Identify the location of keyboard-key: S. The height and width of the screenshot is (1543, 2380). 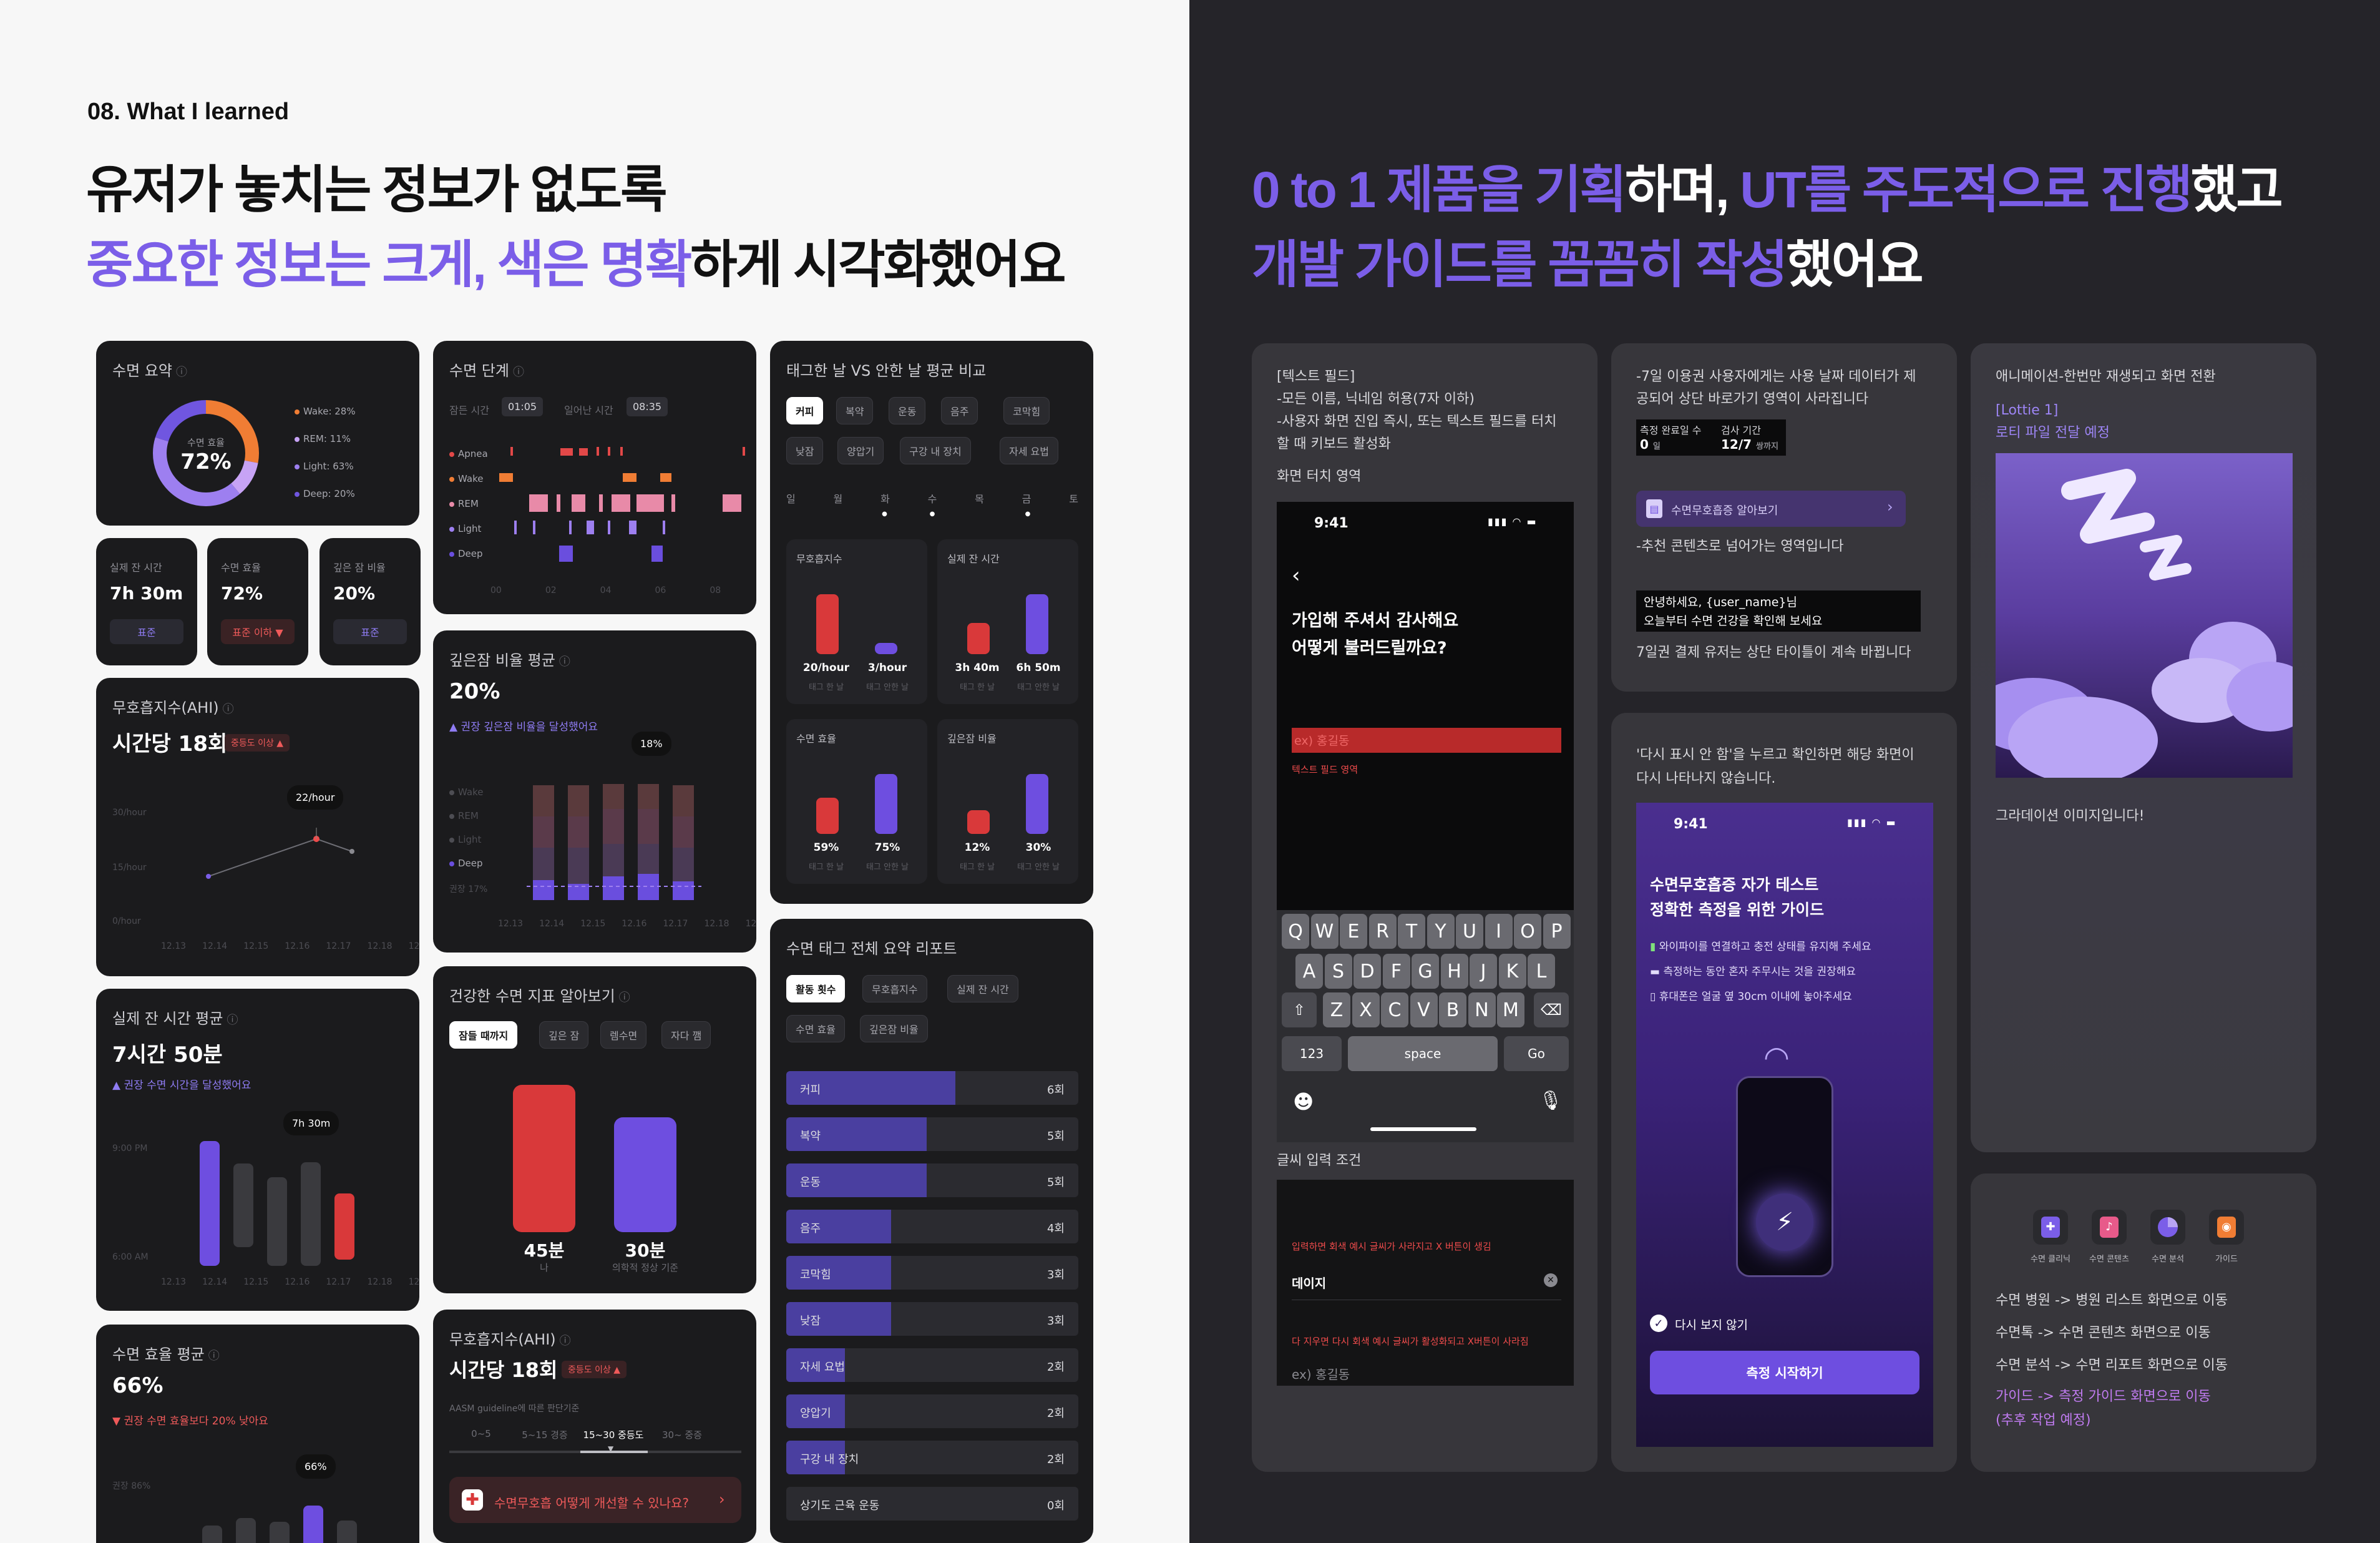
(1338, 971).